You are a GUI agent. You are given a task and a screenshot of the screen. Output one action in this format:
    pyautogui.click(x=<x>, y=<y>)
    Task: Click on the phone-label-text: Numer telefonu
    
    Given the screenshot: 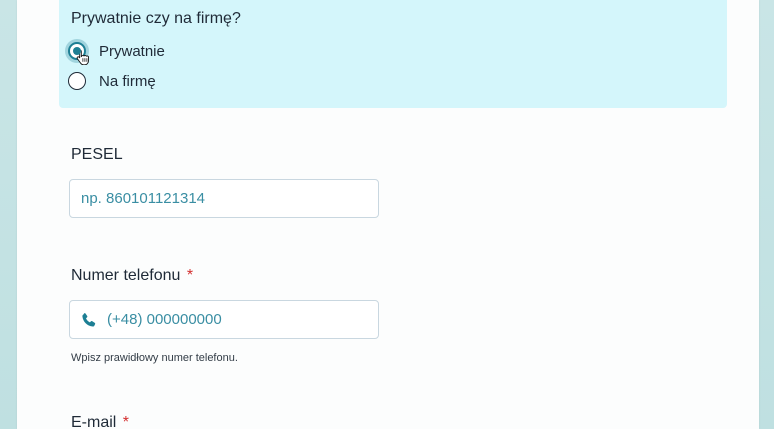 What is the action you would take?
    pyautogui.click(x=126, y=275)
    